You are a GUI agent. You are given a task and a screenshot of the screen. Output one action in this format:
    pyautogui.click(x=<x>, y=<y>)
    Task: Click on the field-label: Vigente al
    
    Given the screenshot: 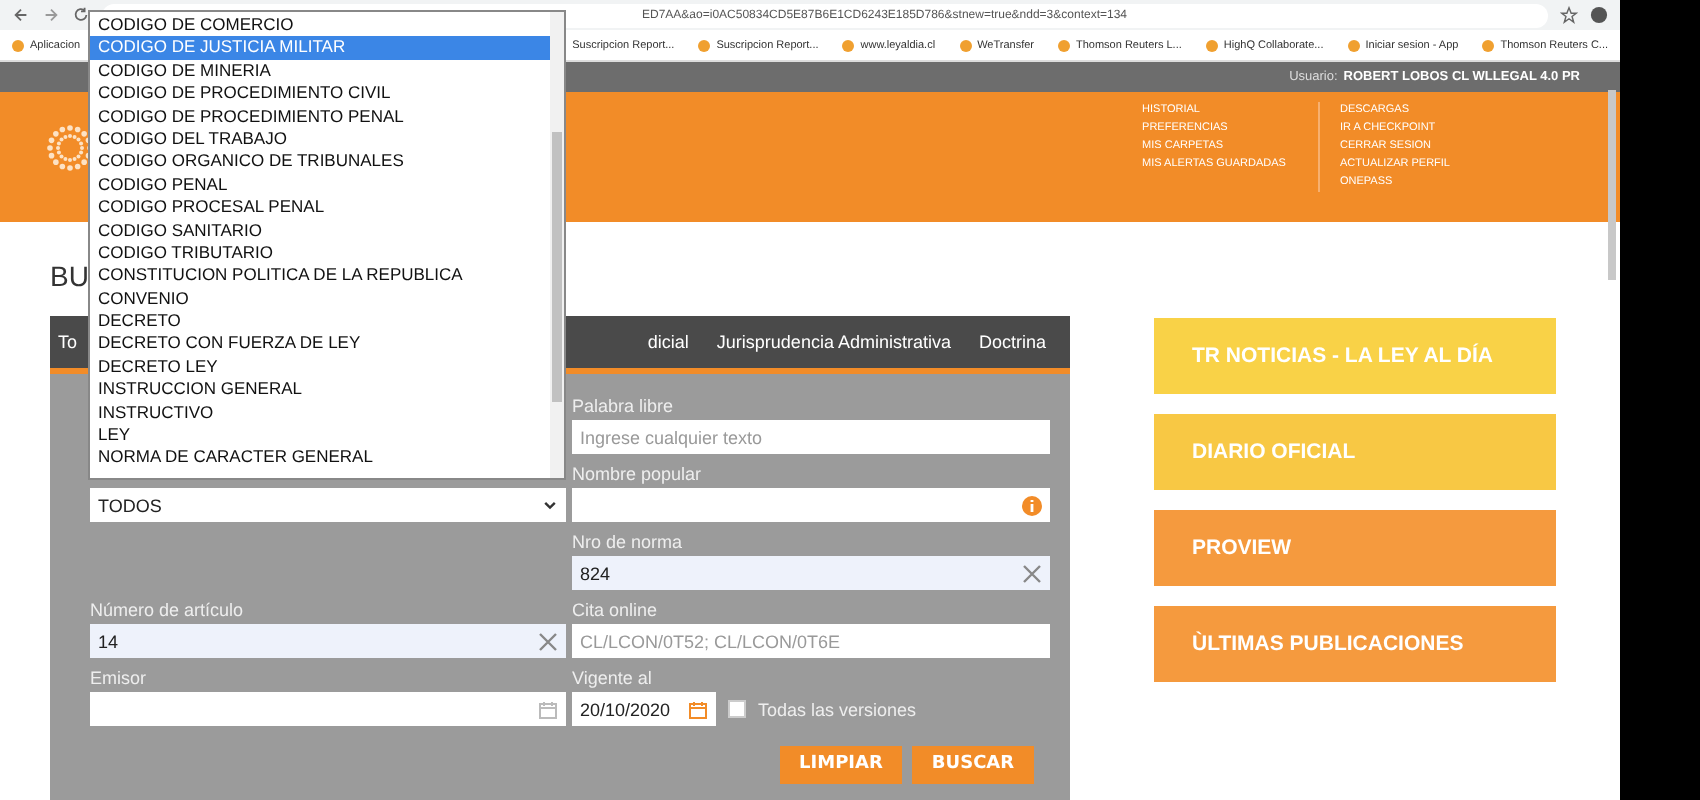 What is the action you would take?
    pyautogui.click(x=613, y=679)
    